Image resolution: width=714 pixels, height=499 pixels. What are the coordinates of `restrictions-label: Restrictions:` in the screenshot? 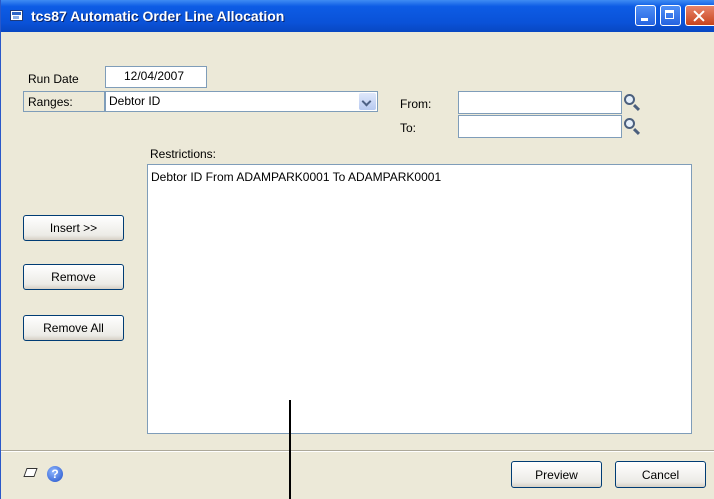 It's located at (183, 154).